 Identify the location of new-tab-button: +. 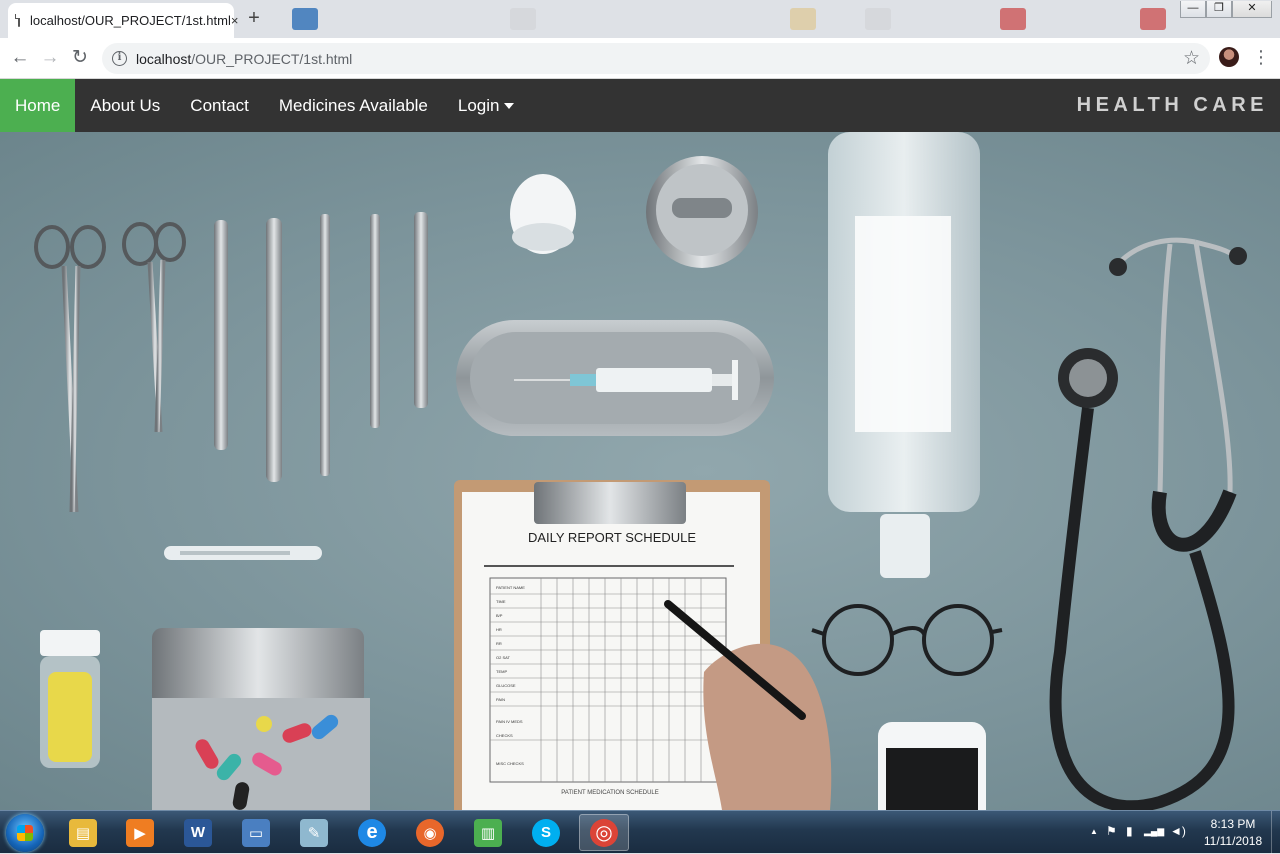
(254, 19).